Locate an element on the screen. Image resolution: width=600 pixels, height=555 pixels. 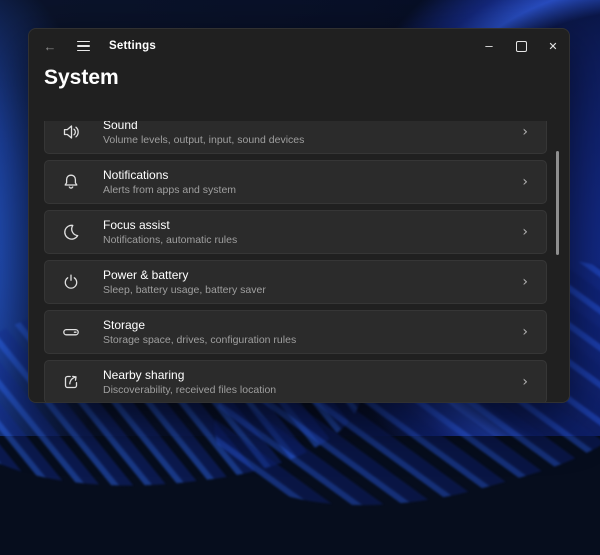
settings-item-title: Focus assist is located at coordinates (136, 225).